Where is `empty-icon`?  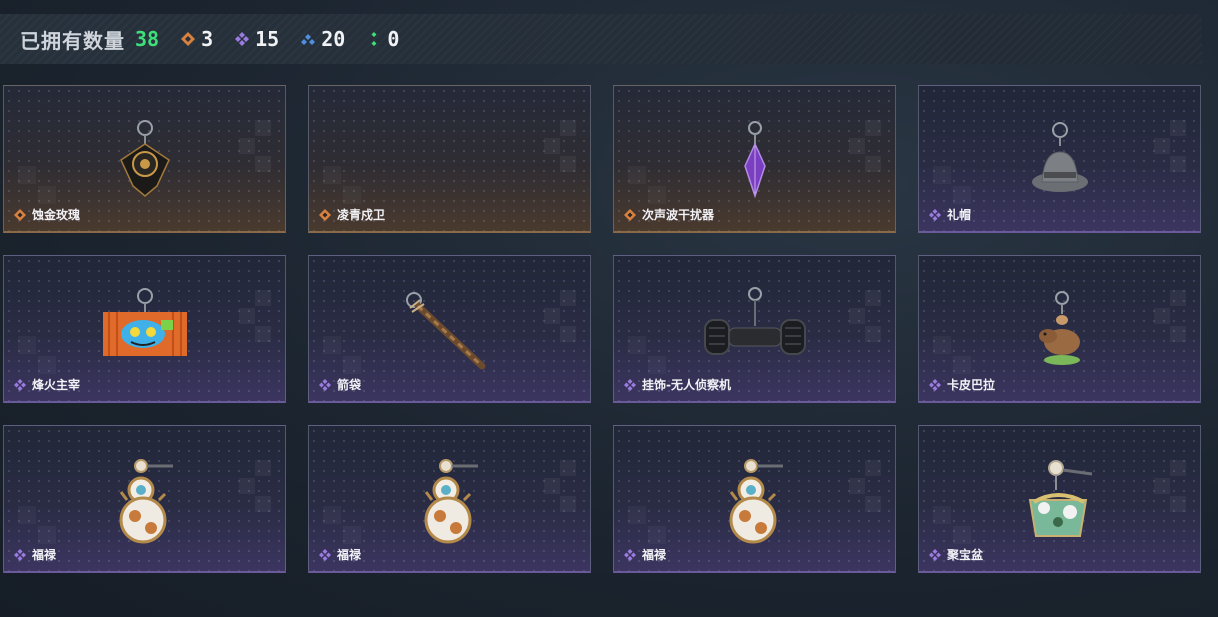
empty-icon is located at coordinates (450, 163).